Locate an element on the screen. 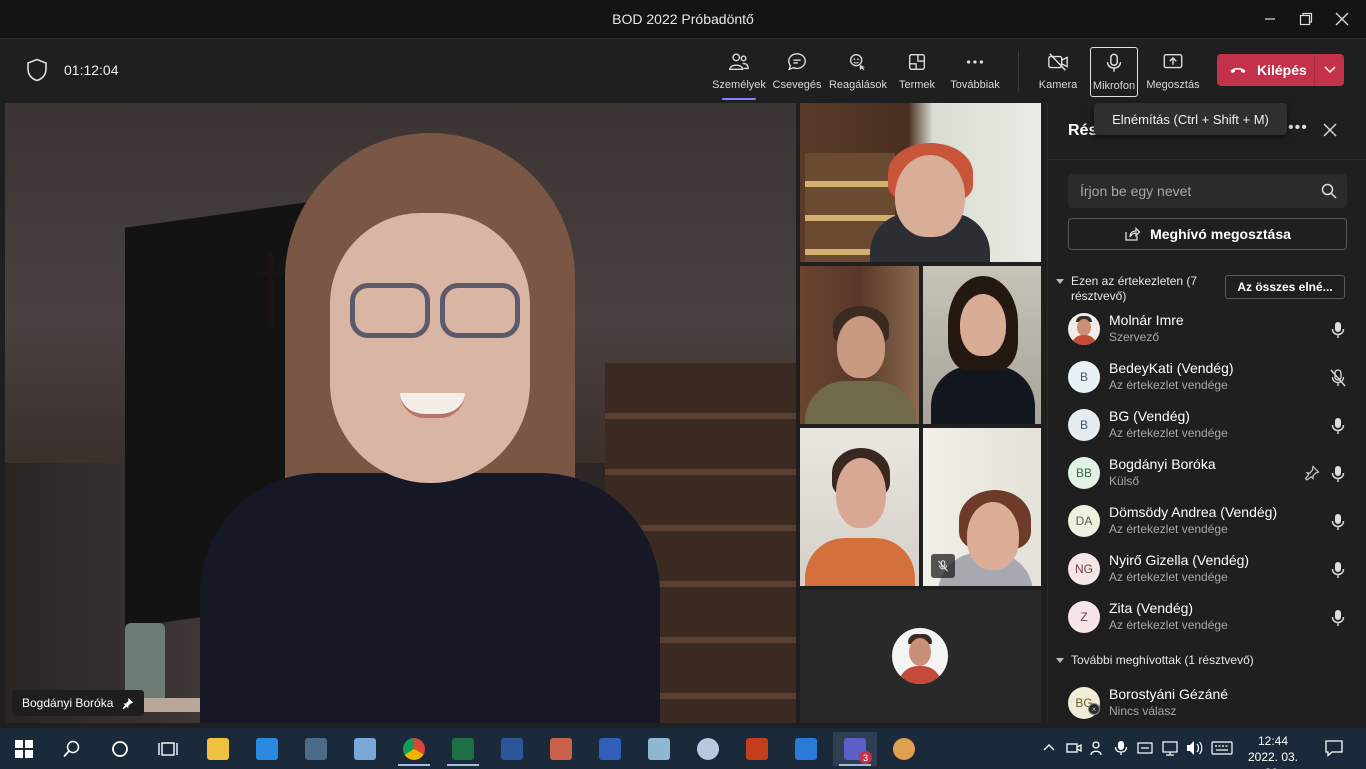 Image resolution: width=1366 pixels, height=769 pixels. tile-torso is located at coordinates (983, 395).